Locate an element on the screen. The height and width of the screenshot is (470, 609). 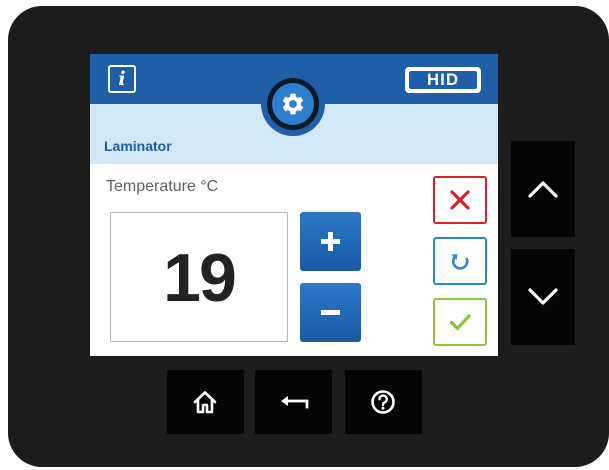
scroll-up-button is located at coordinates (543, 189).